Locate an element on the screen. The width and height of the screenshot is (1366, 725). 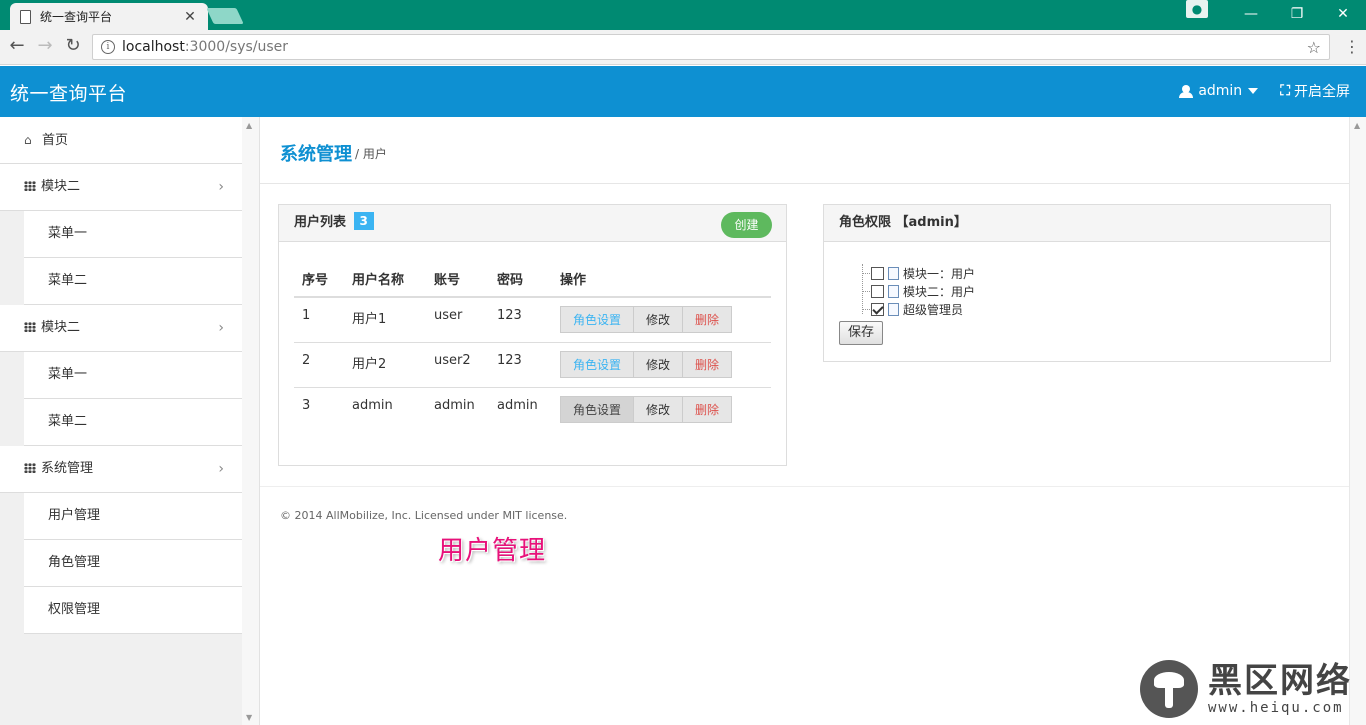
breadcrumb: / 用户 is located at coordinates (371, 154).